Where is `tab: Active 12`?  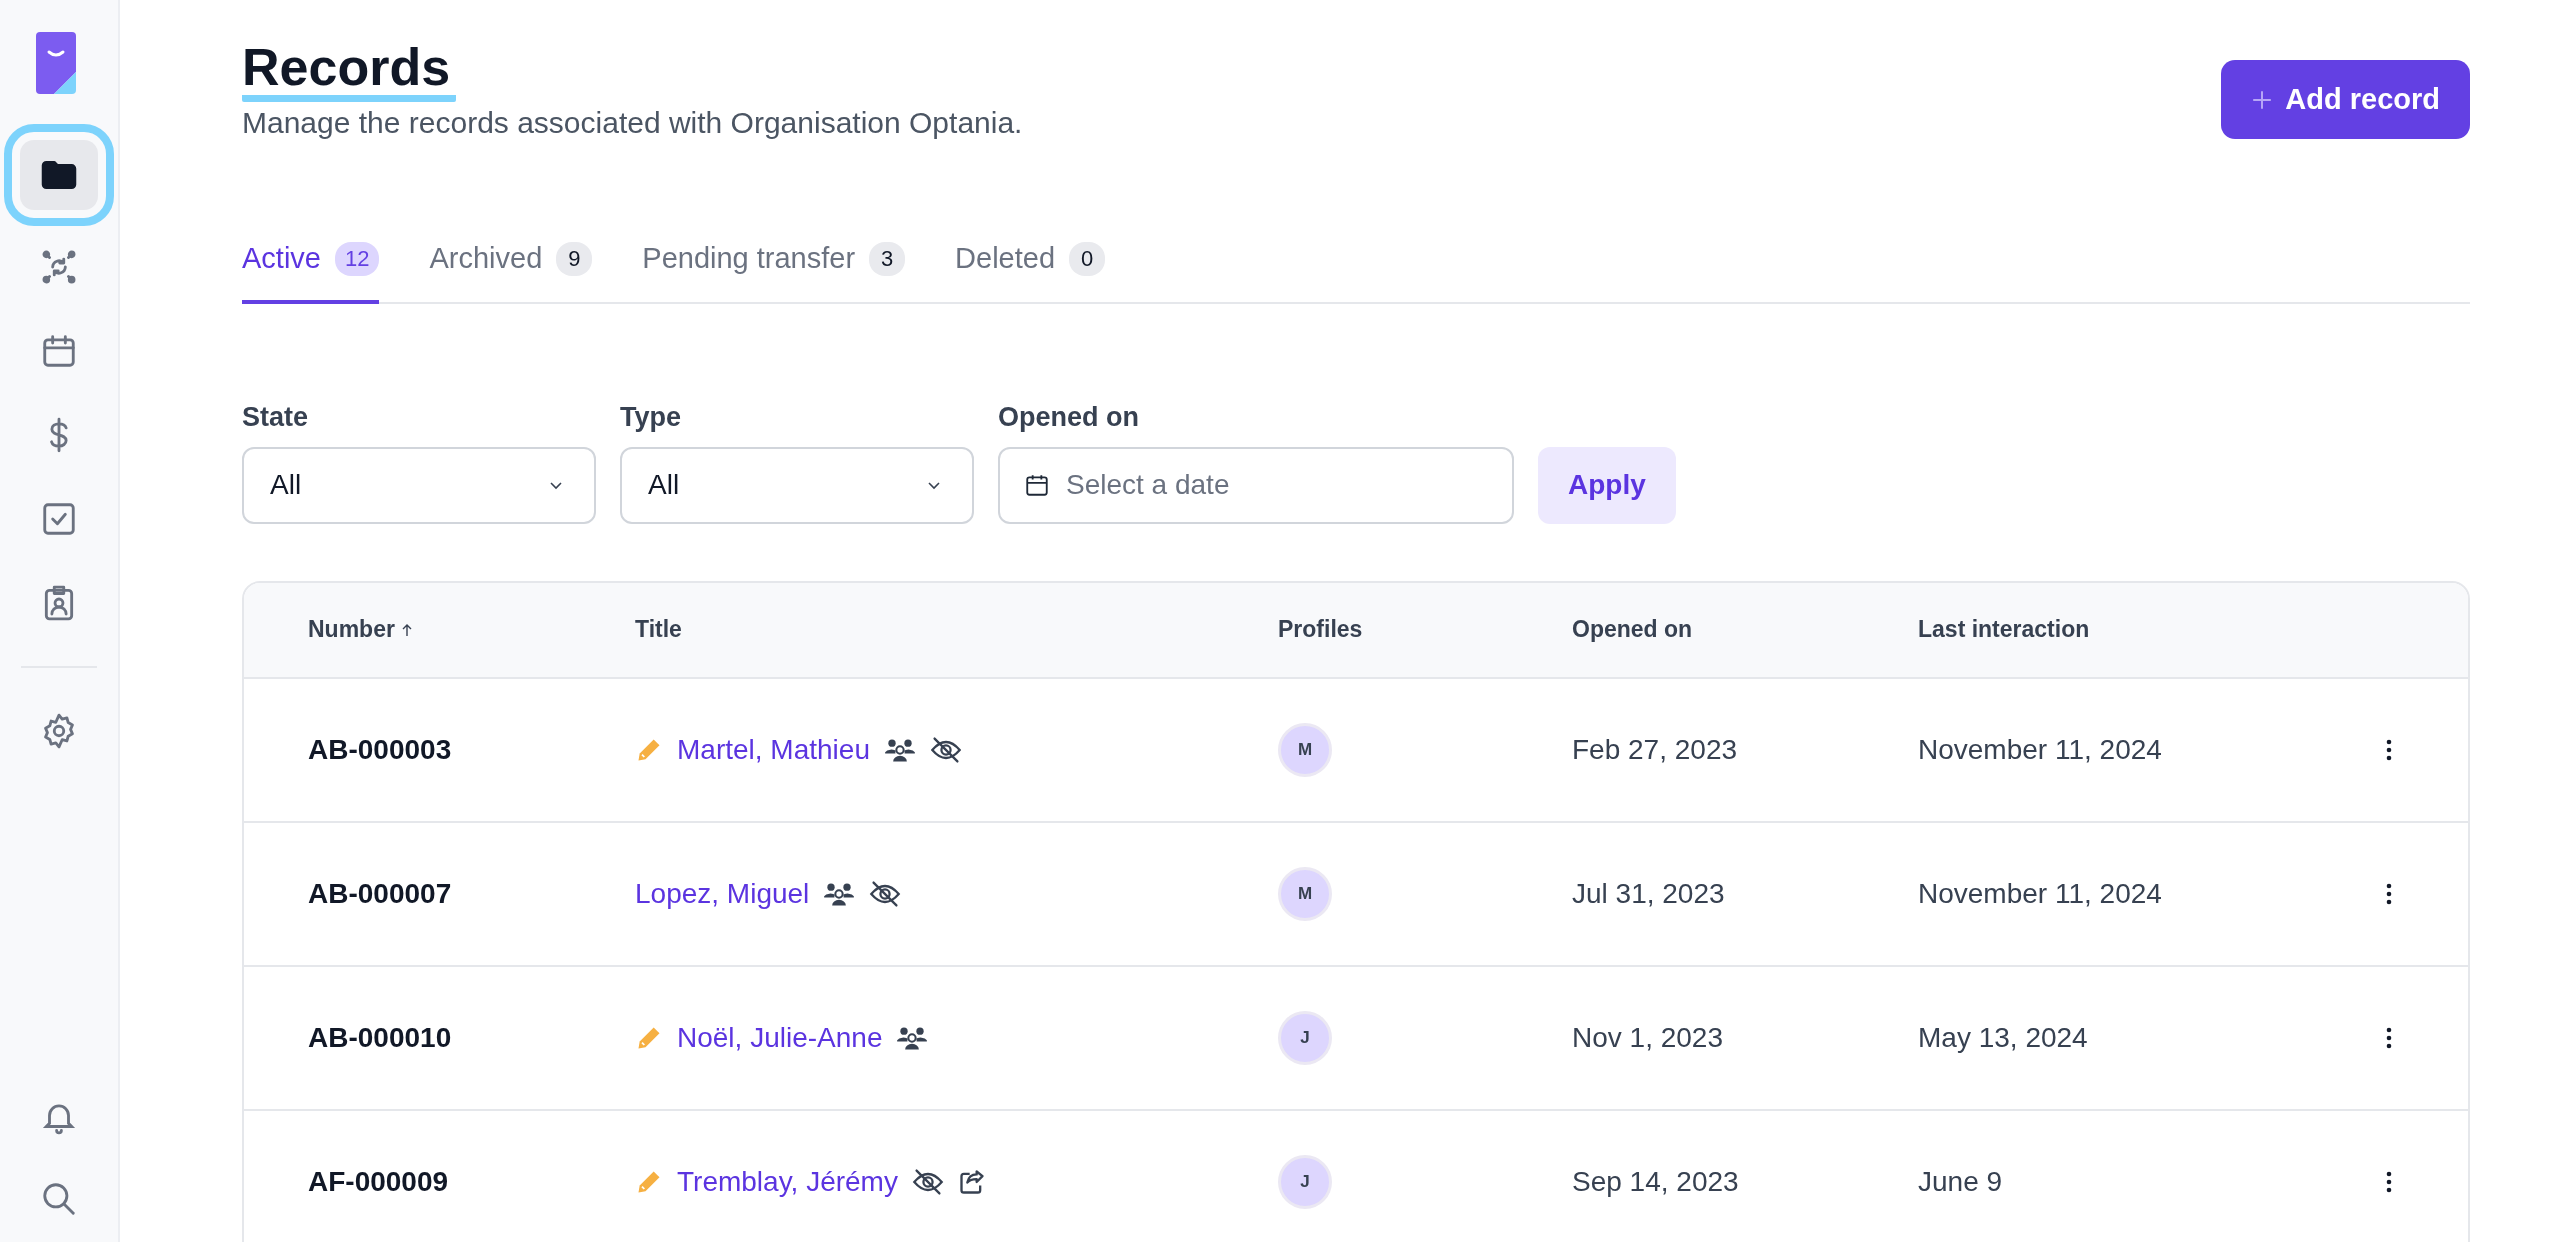 tab: Active 12 is located at coordinates (311, 272).